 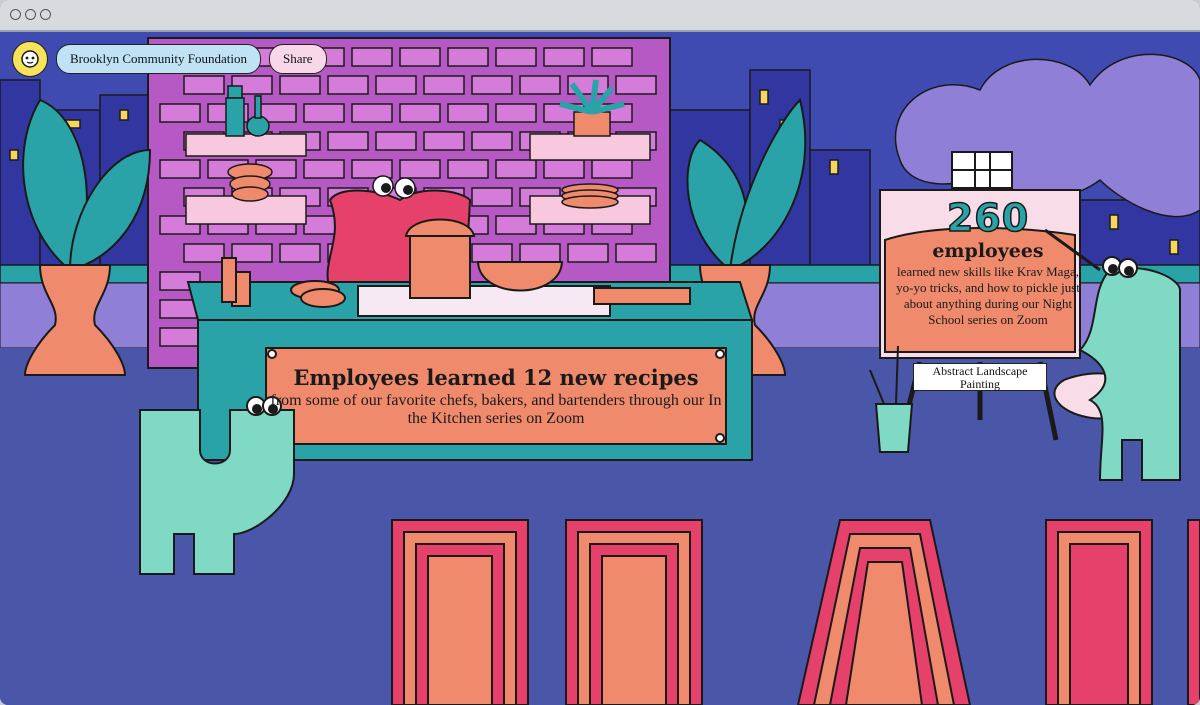 What do you see at coordinates (30, 14) in the screenshot?
I see `window-minimize-icon` at bounding box center [30, 14].